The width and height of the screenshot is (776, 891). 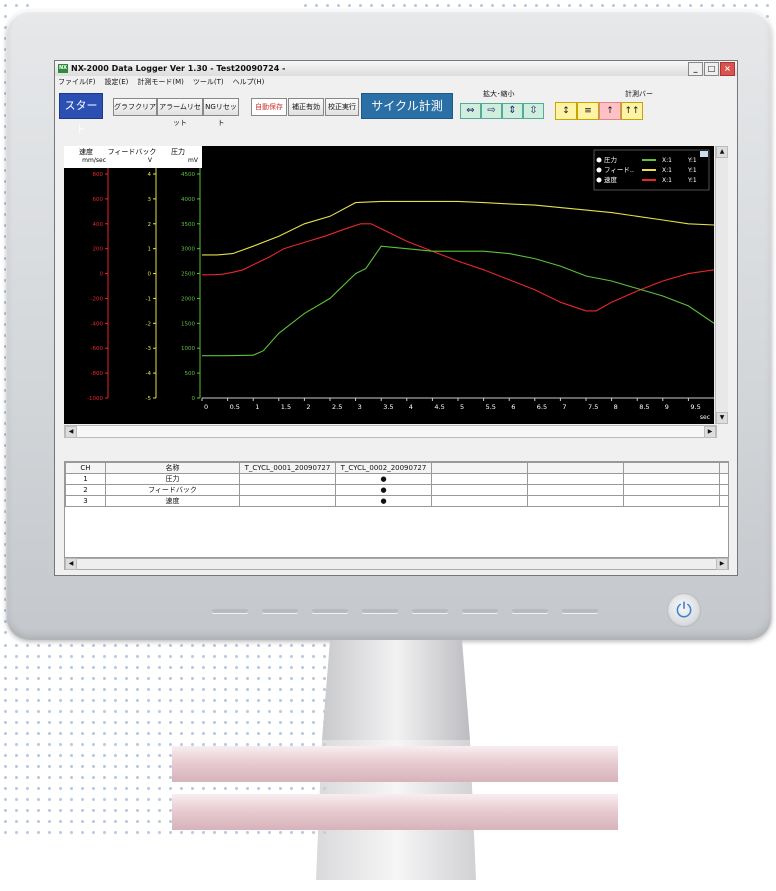 I want to click on zoom-label: 拡大･縮小, so click(x=499, y=94).